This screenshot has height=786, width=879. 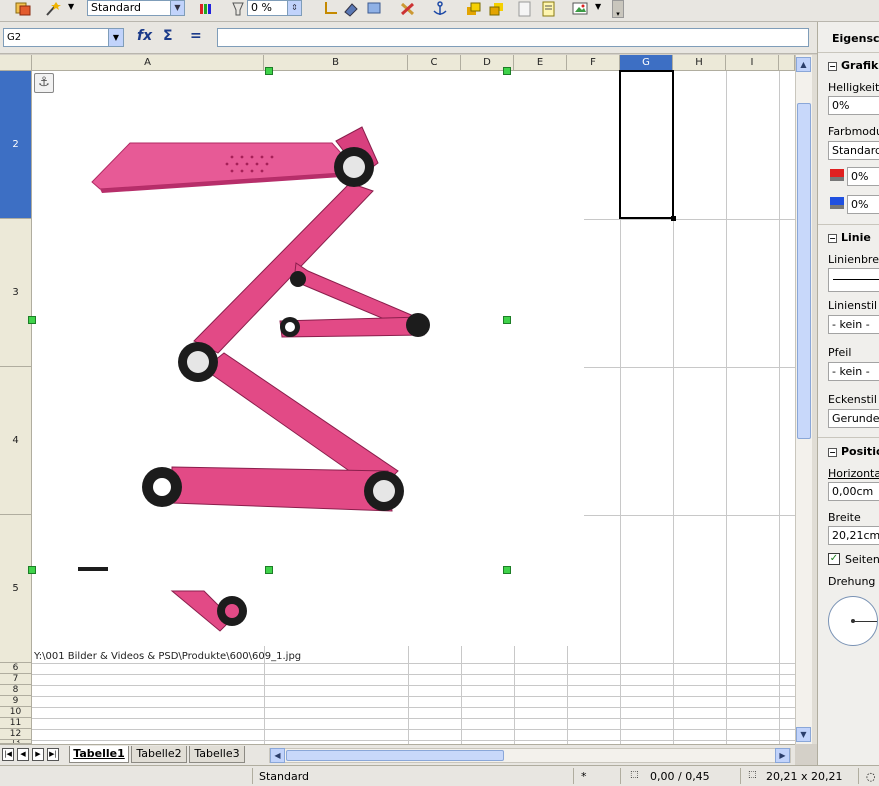 I want to click on formatting-toolbar: ▼ Standard ▼ 0 % ⇕ ▼ ▾, so click(x=439, y=11).